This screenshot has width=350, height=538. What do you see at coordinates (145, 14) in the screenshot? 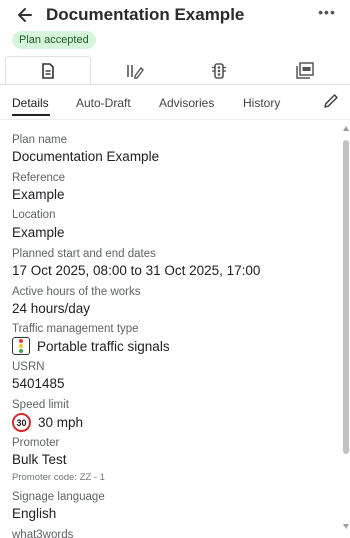
I see `page-title: Documentation Example` at bounding box center [145, 14].